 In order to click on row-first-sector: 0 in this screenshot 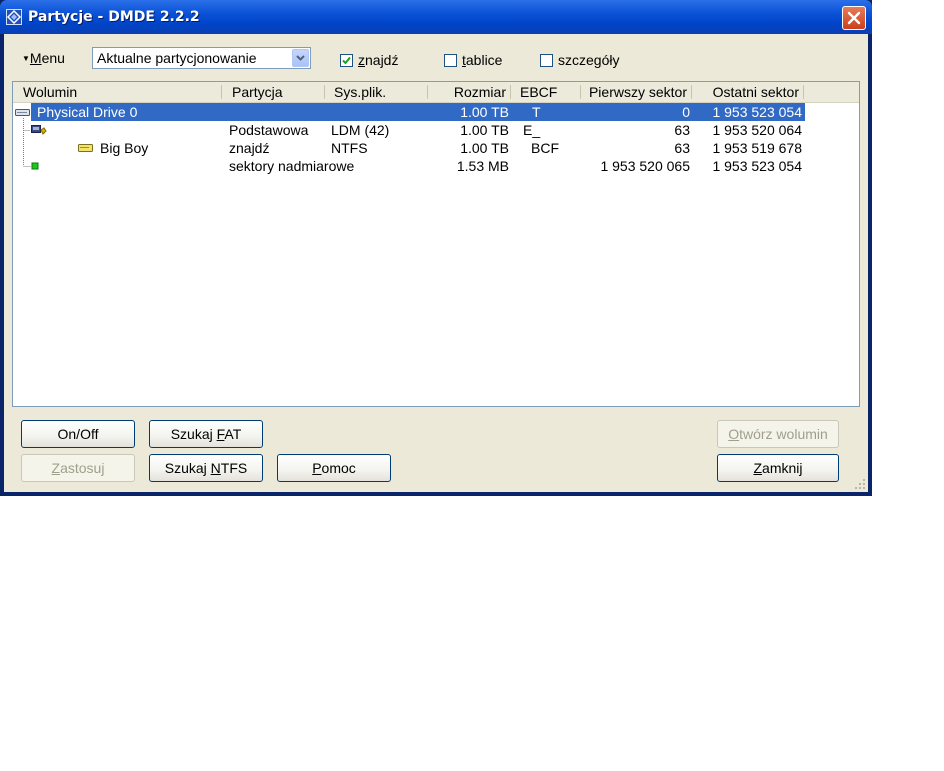, I will do `click(686, 112)`.